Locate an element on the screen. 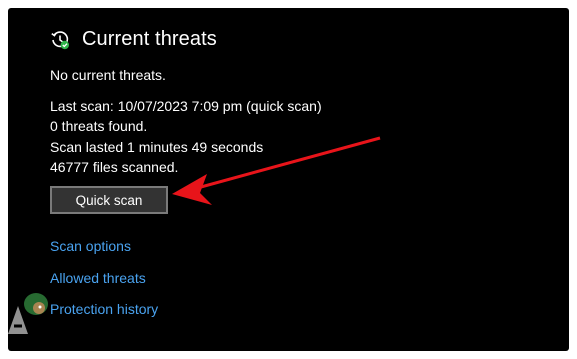 The image size is (577, 359). threats-found-text: 0 threats found. is located at coordinates (99, 126).